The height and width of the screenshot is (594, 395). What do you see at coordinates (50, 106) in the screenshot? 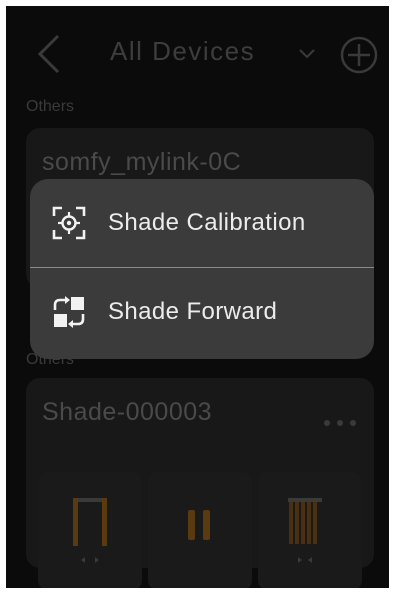
I see `section-label: Others` at bounding box center [50, 106].